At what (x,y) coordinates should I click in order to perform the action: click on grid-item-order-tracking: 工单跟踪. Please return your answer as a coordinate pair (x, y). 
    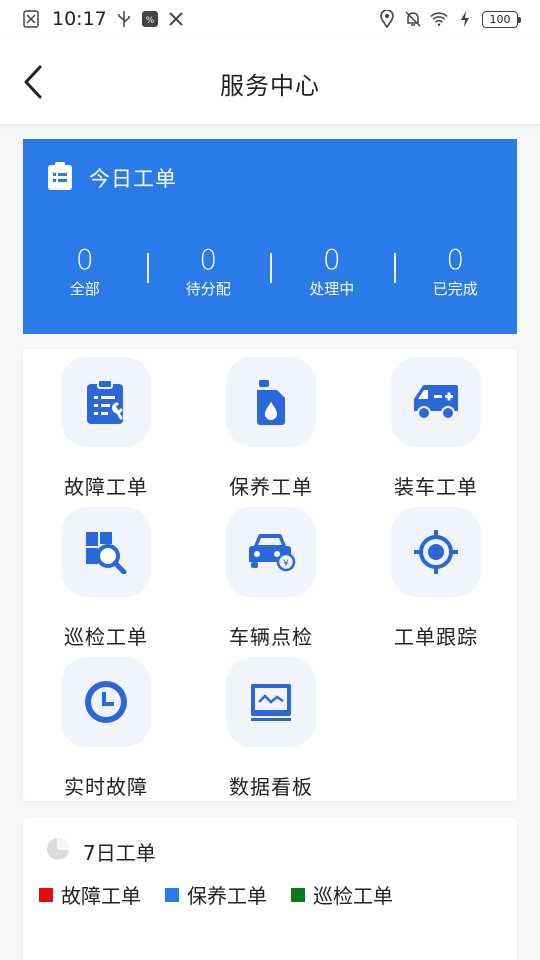
    Looking at the image, I should click on (436, 578).